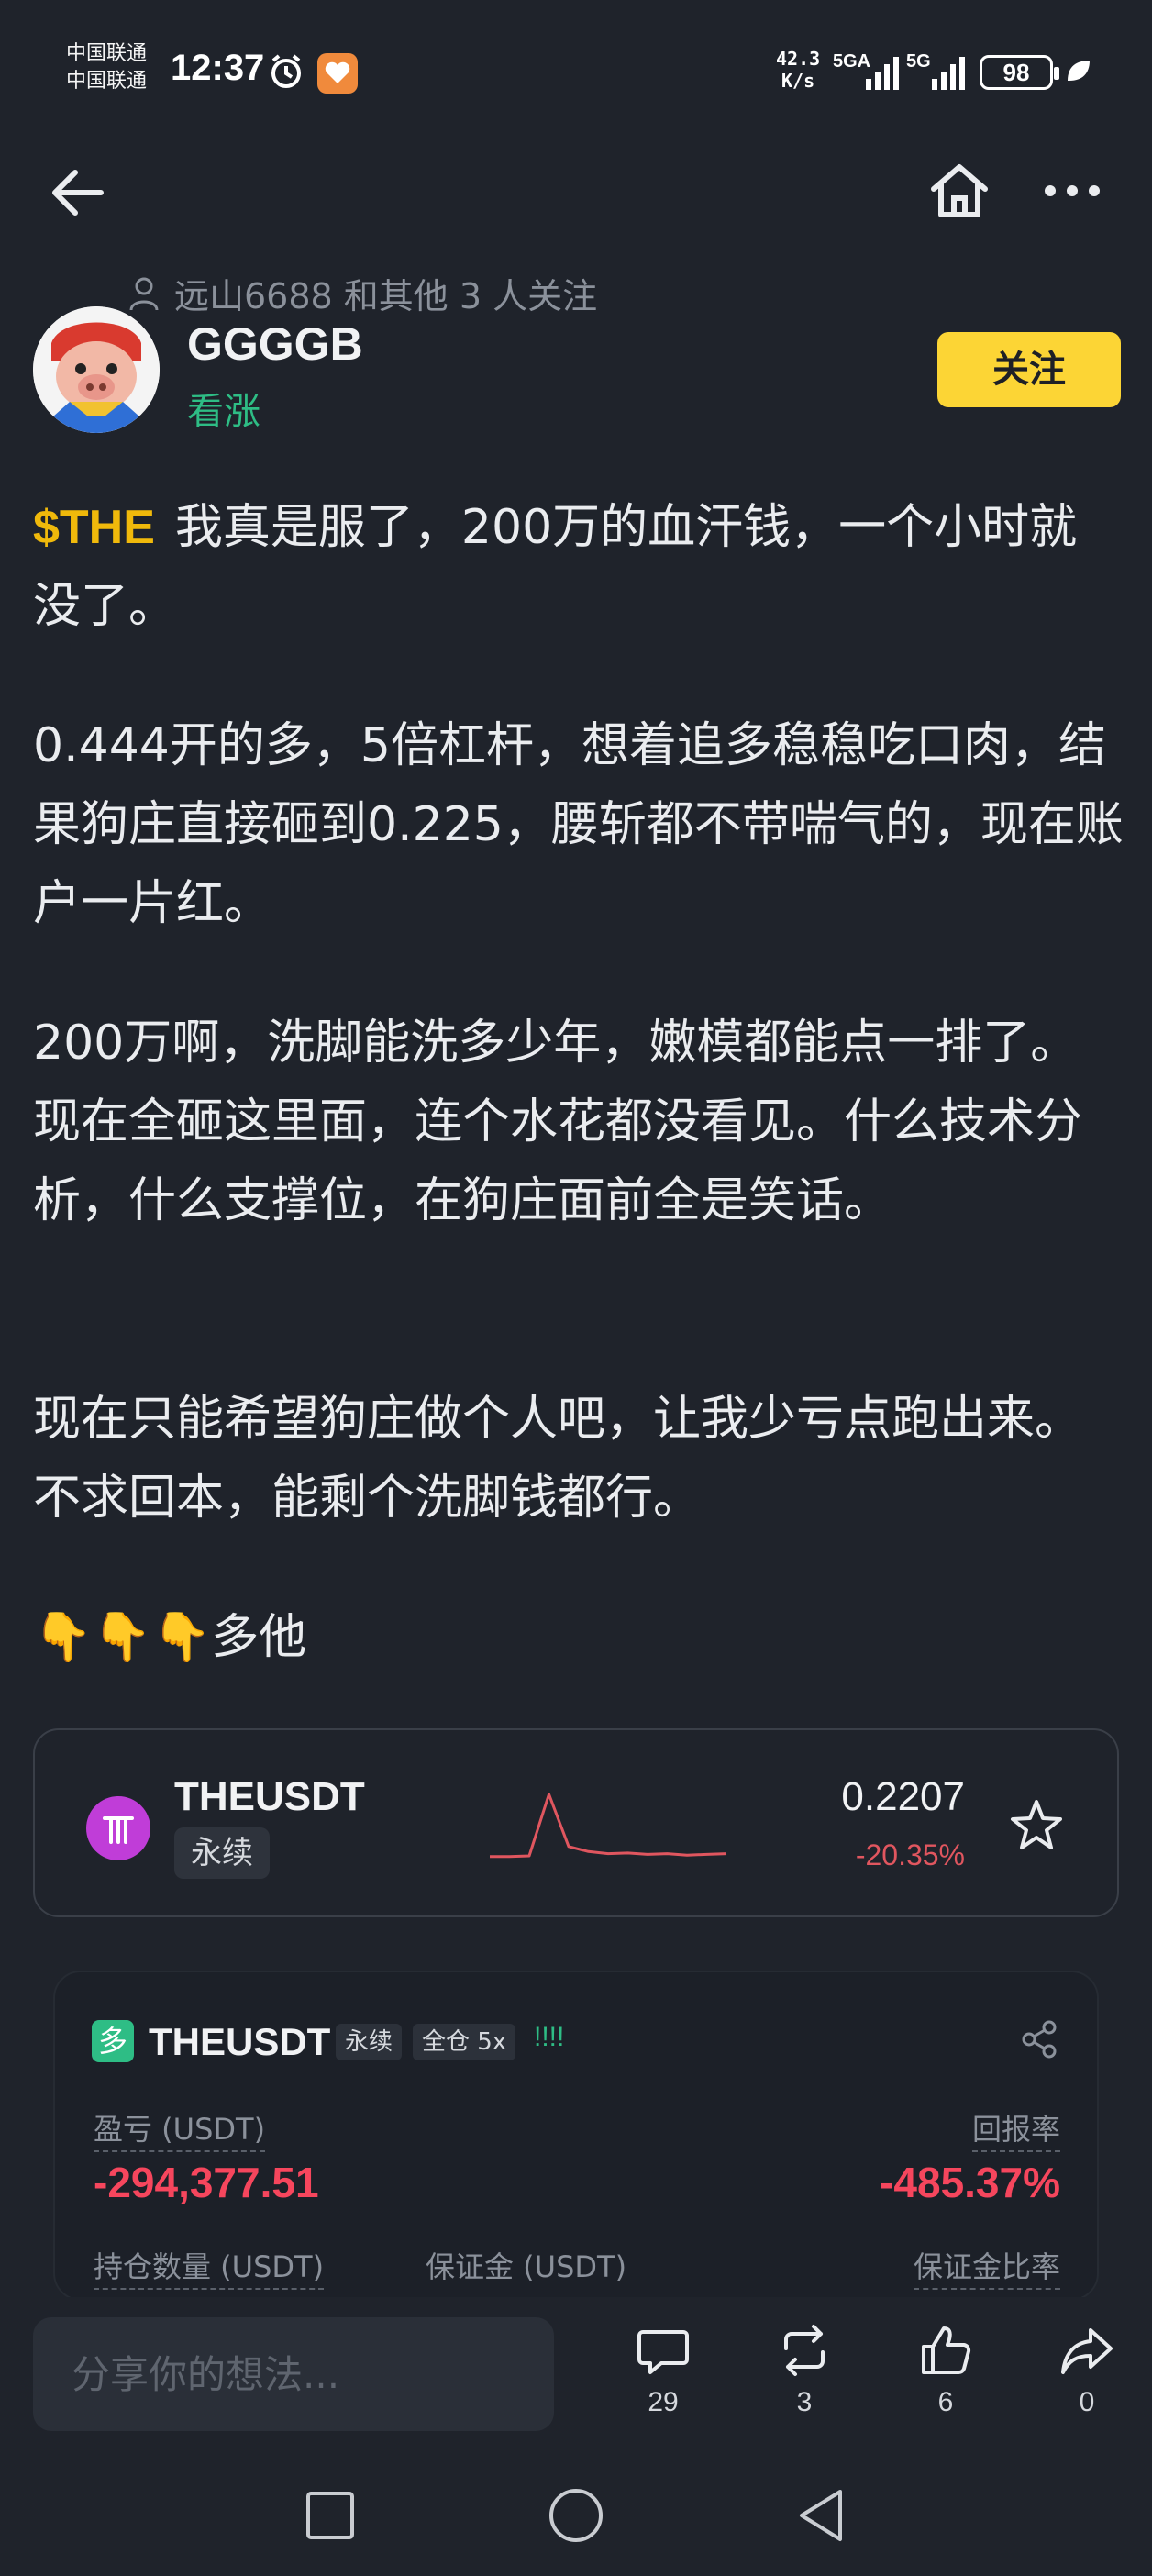 The height and width of the screenshot is (2576, 1152). I want to click on followers-text: 远山6688 和其他 3 人关注, so click(386, 296).